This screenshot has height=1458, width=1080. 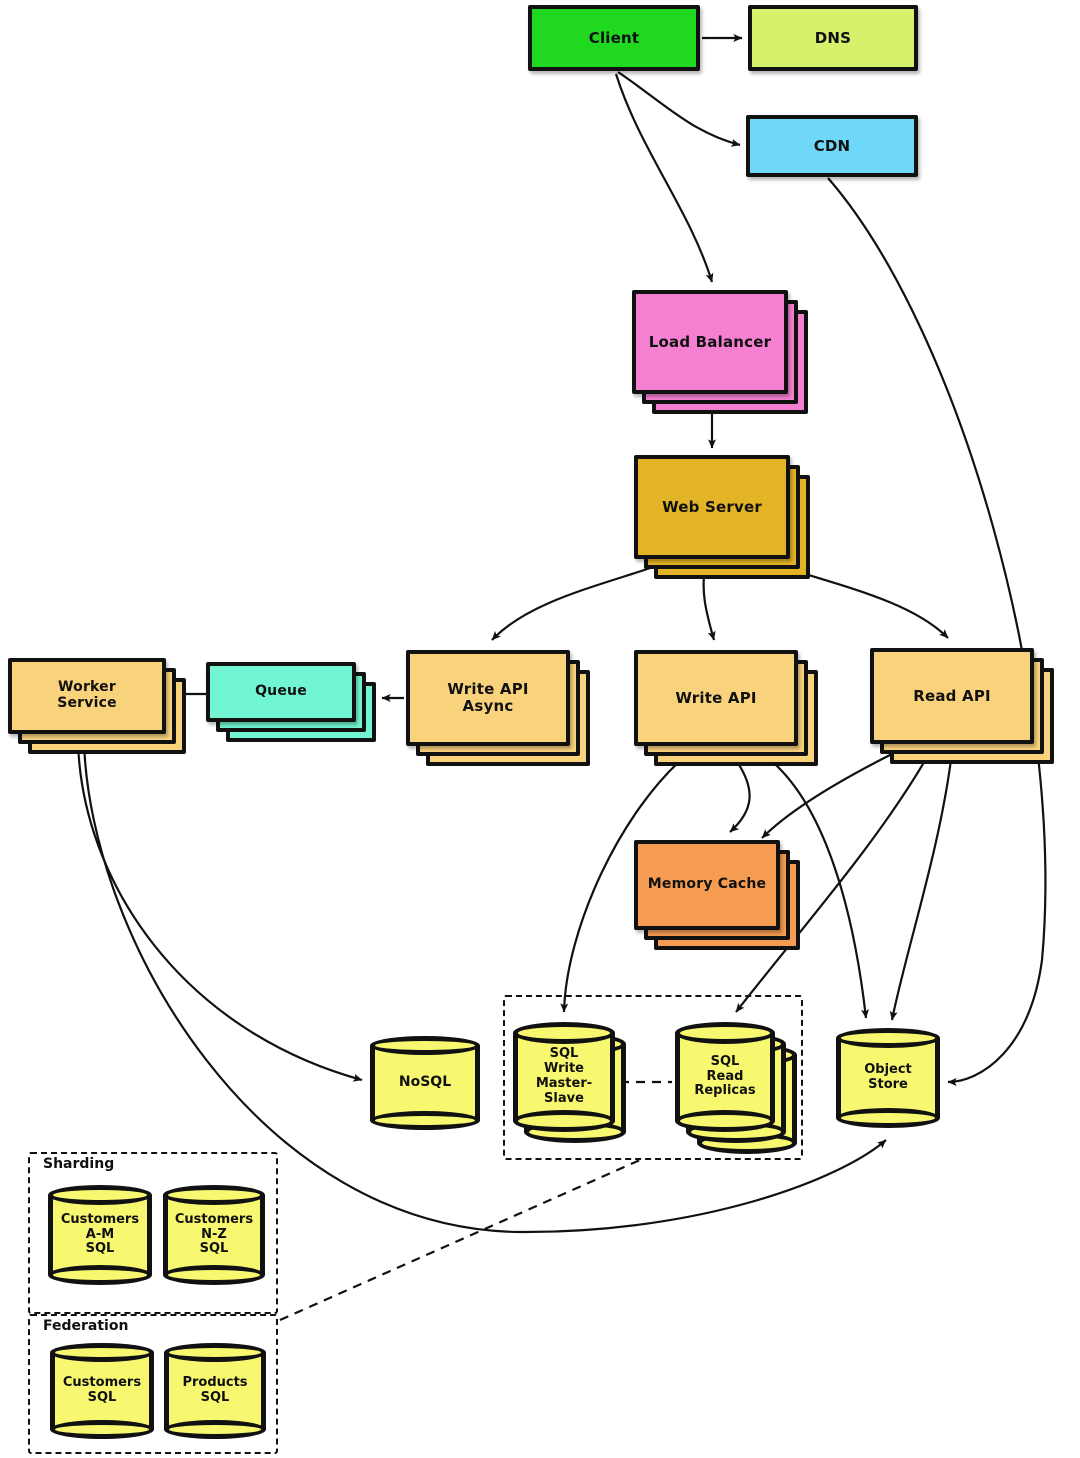 What do you see at coordinates (219, 911) in the screenshot?
I see `edge-workerservice-nosql` at bounding box center [219, 911].